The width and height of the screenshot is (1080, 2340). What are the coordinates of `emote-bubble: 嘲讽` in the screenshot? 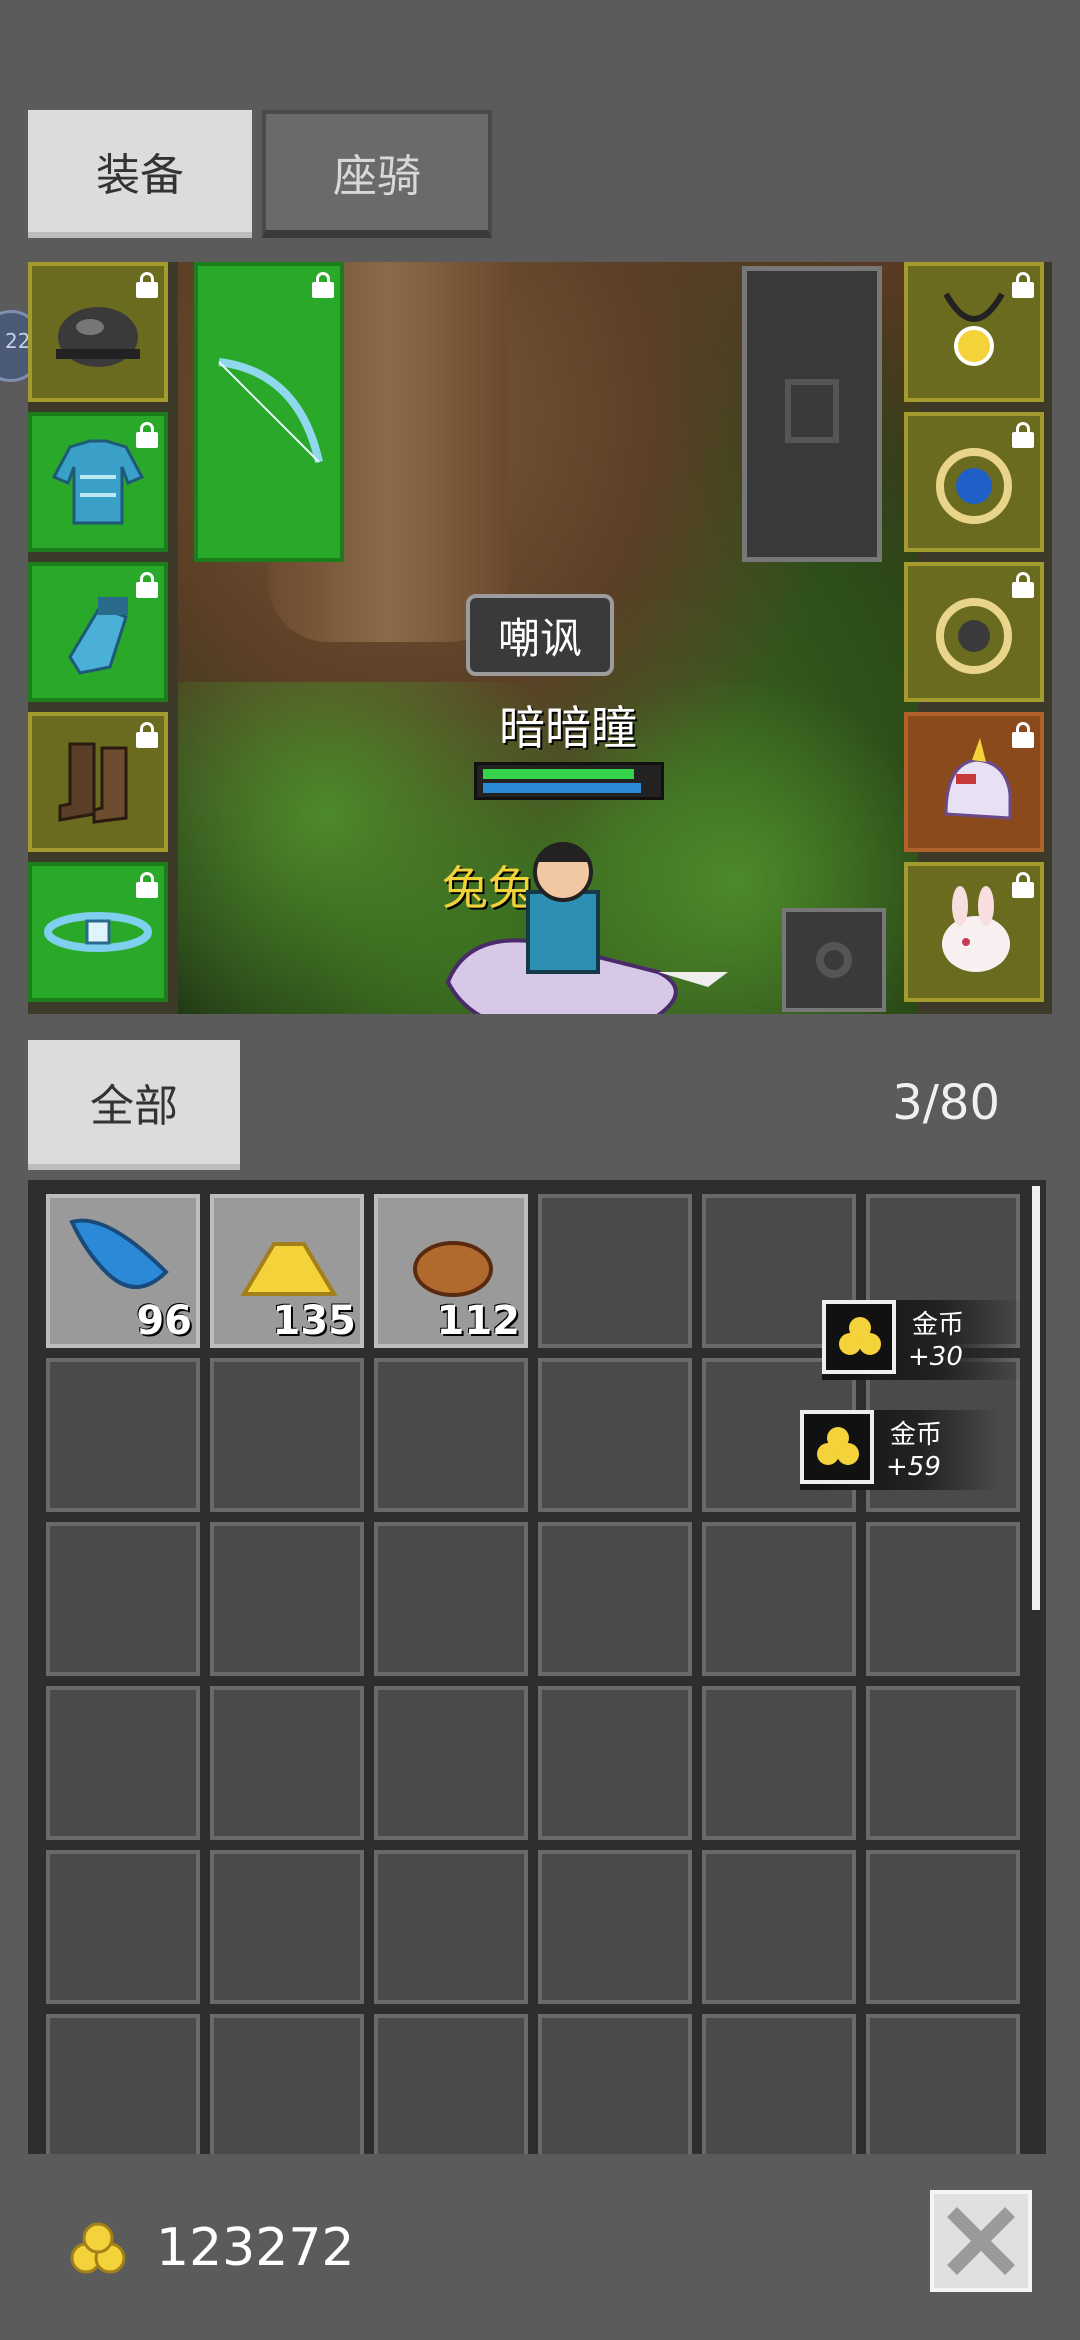 It's located at (540, 635).